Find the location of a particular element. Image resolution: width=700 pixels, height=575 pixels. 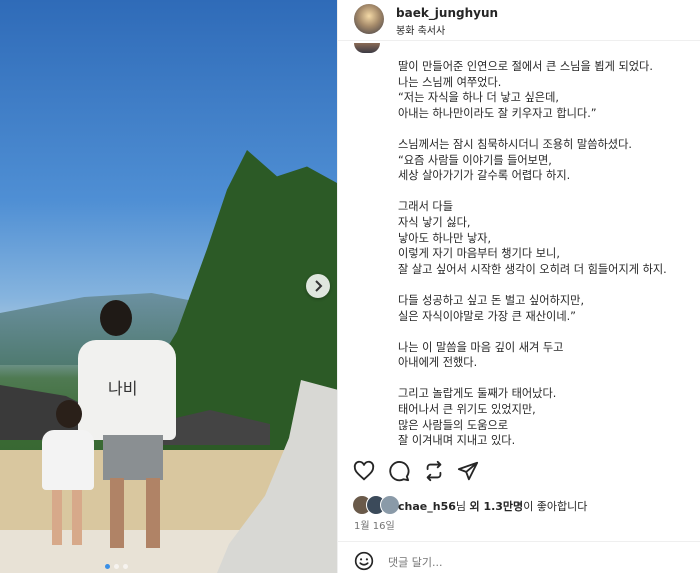

repost-icon is located at coordinates (434, 471).